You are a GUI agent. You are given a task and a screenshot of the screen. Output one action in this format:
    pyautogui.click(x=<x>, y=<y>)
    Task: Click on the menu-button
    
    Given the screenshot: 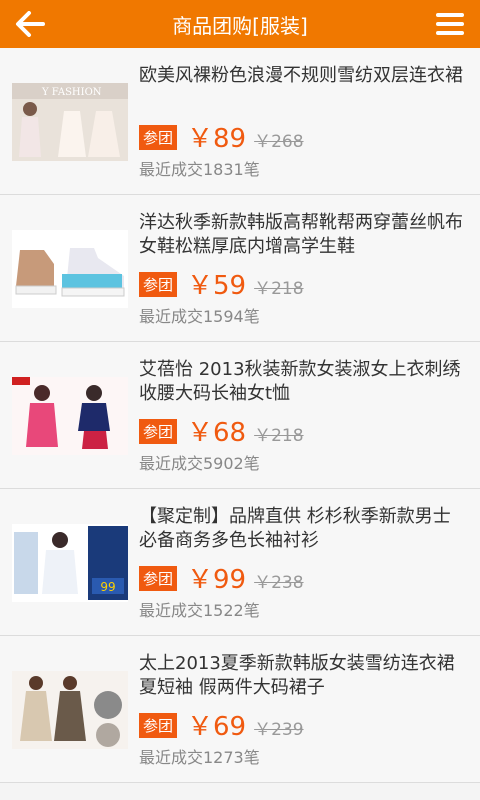 What is the action you would take?
    pyautogui.click(x=450, y=24)
    